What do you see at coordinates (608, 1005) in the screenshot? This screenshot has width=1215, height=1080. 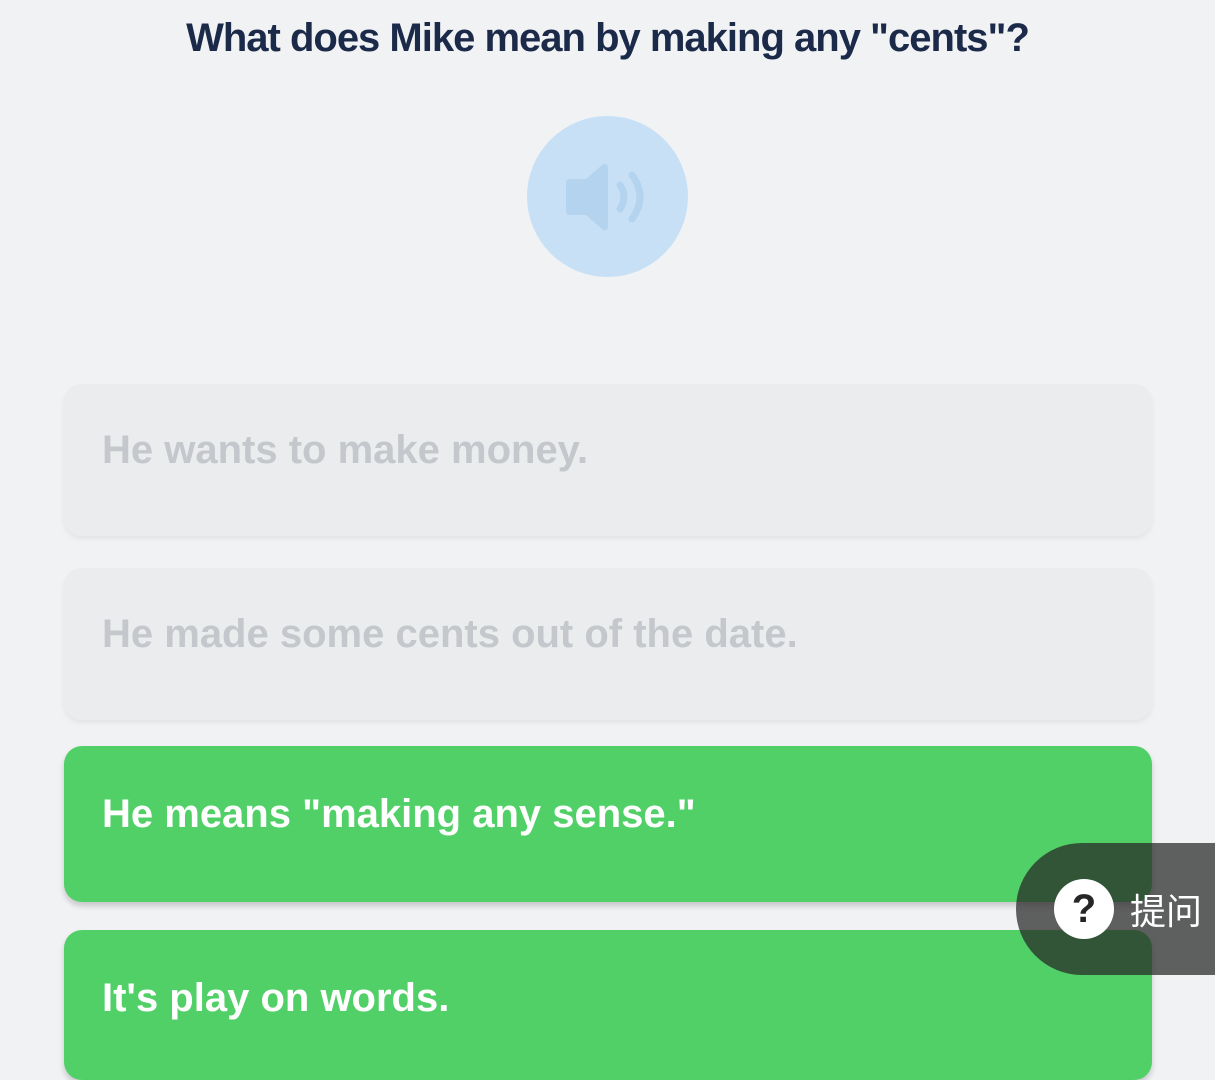 I see `answer-option-4: It's play on words.` at bounding box center [608, 1005].